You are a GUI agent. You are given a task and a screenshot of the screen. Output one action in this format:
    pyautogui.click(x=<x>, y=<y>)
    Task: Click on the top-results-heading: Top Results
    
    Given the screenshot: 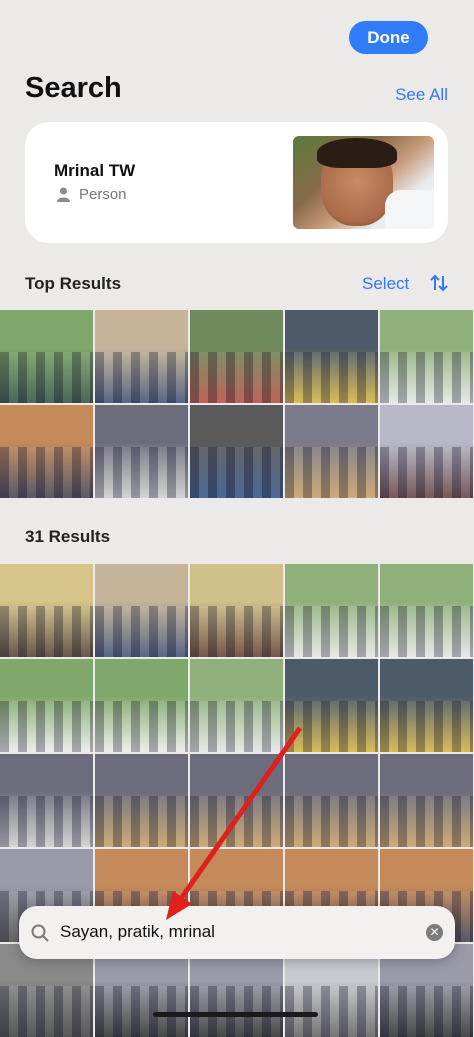 What is the action you would take?
    pyautogui.click(x=73, y=283)
    